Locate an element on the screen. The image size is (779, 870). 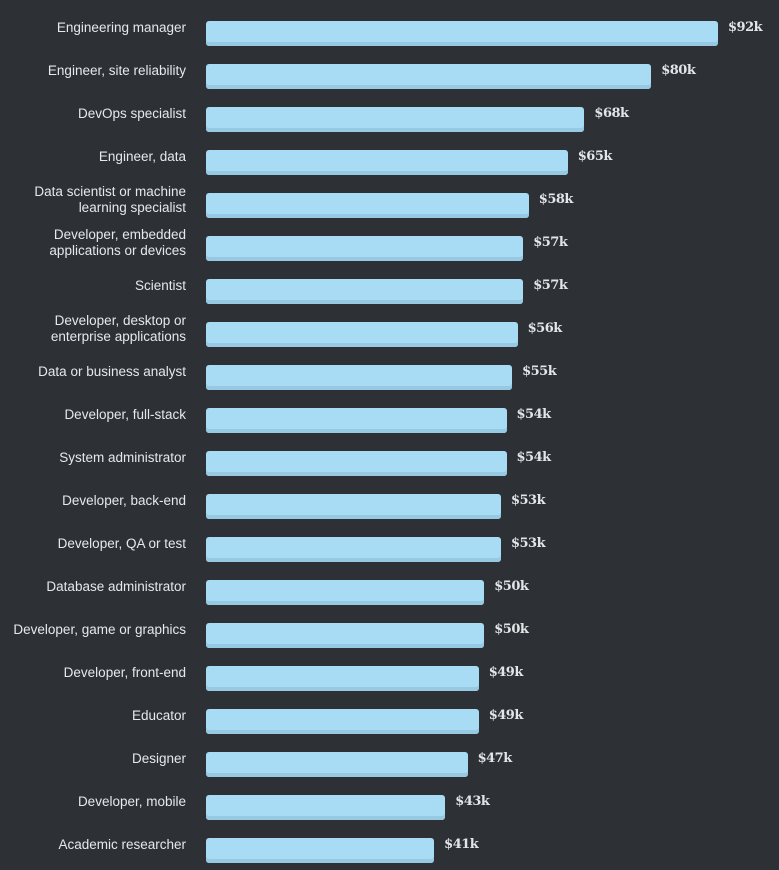
category-label: Data or business analyst is located at coordinates (112, 371).